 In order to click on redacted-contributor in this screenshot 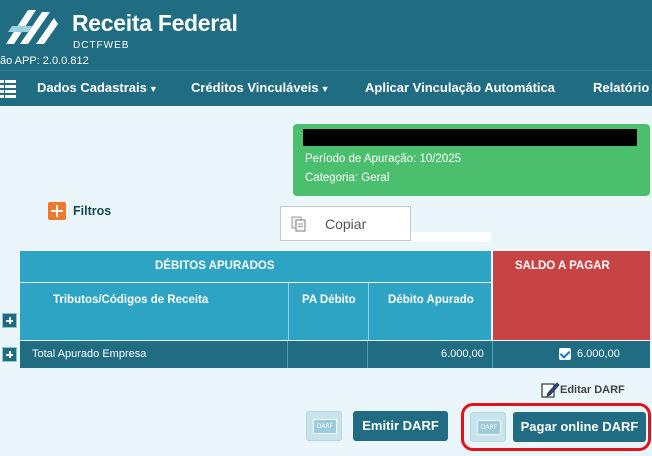, I will do `click(470, 137)`.